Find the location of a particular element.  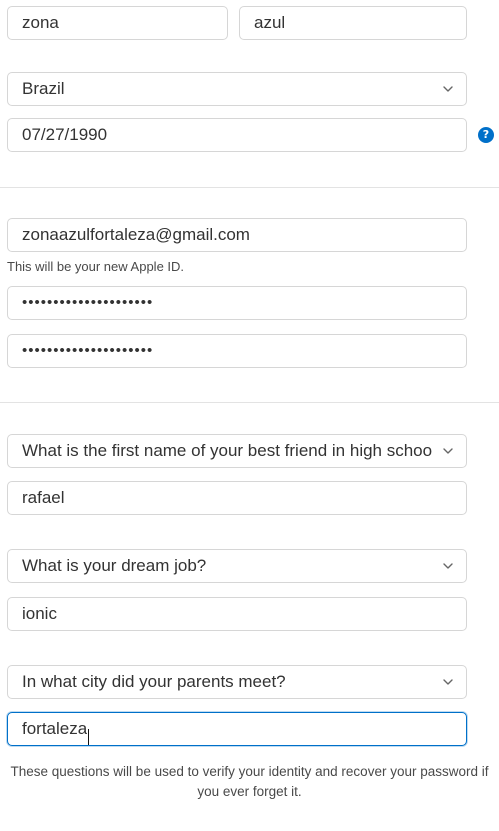

security-answer-2-value: ionic is located at coordinates (39, 613).